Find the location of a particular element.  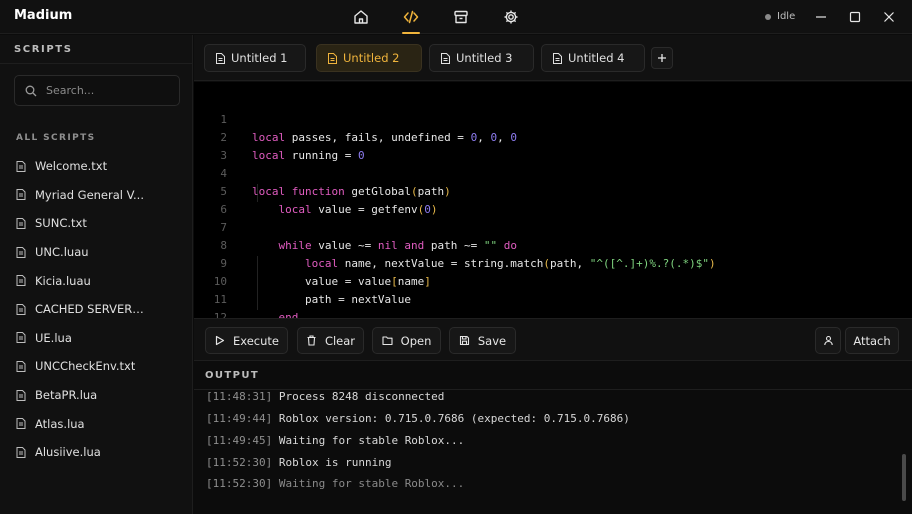

tab-untitled-3: Untitled 3 is located at coordinates (481, 58).